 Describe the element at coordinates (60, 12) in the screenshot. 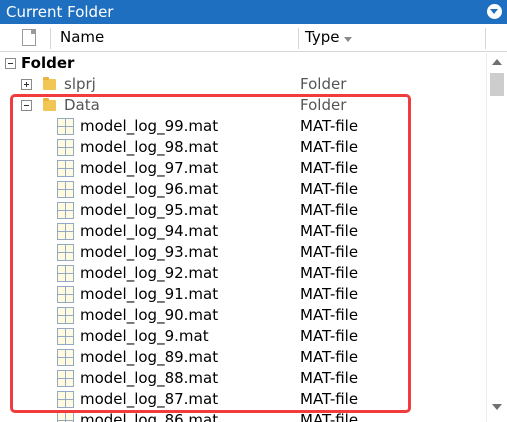

I see `panel-title: Current Folder` at that location.